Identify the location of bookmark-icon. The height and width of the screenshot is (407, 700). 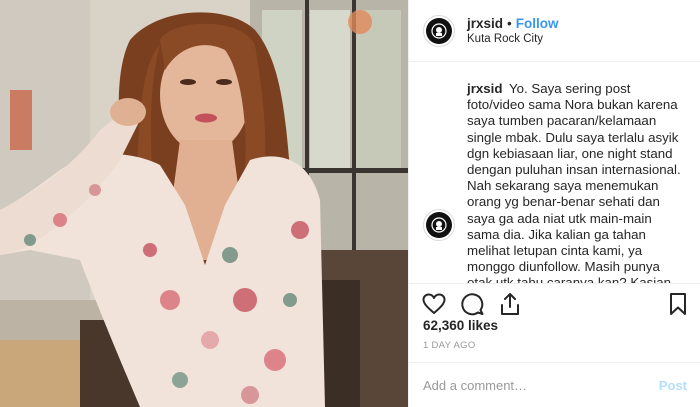
(678, 304).